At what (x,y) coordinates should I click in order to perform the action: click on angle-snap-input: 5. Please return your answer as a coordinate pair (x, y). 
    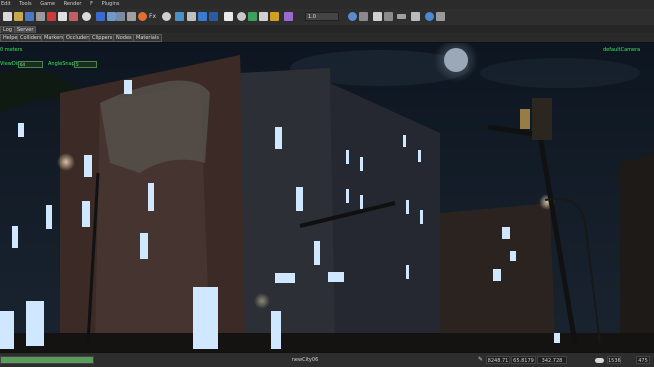
    Looking at the image, I should click on (85, 64).